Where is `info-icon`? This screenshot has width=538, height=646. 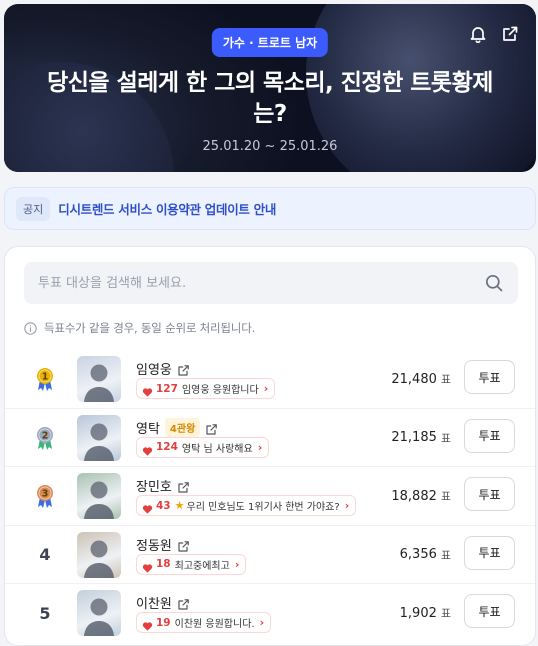 info-icon is located at coordinates (30, 328).